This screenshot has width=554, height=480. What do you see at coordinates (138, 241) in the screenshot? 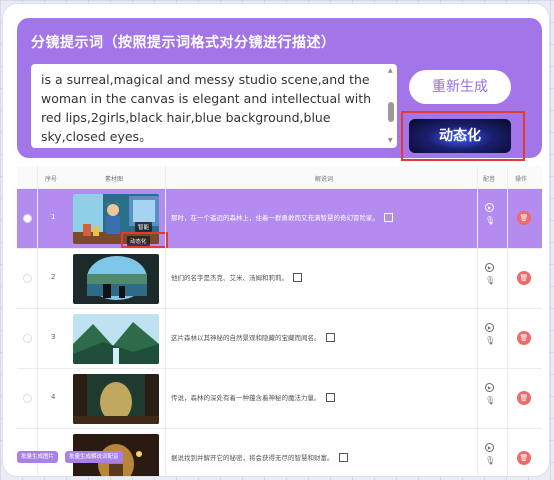
I see `dynamic-badge: 动态化` at bounding box center [138, 241].